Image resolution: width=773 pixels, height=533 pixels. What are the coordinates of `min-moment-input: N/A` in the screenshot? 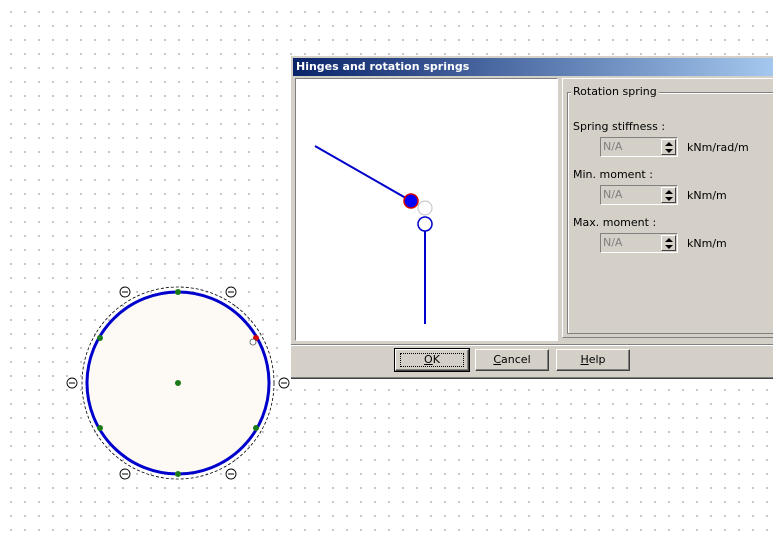 It's located at (639, 195).